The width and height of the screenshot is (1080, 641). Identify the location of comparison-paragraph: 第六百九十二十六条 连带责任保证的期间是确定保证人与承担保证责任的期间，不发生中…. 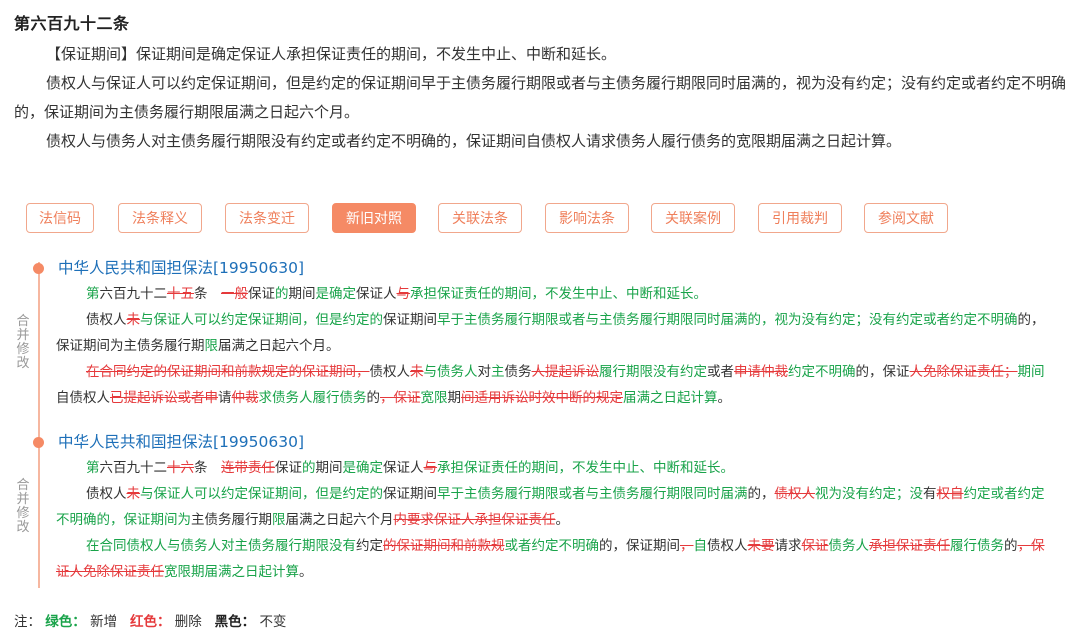
(556, 468).